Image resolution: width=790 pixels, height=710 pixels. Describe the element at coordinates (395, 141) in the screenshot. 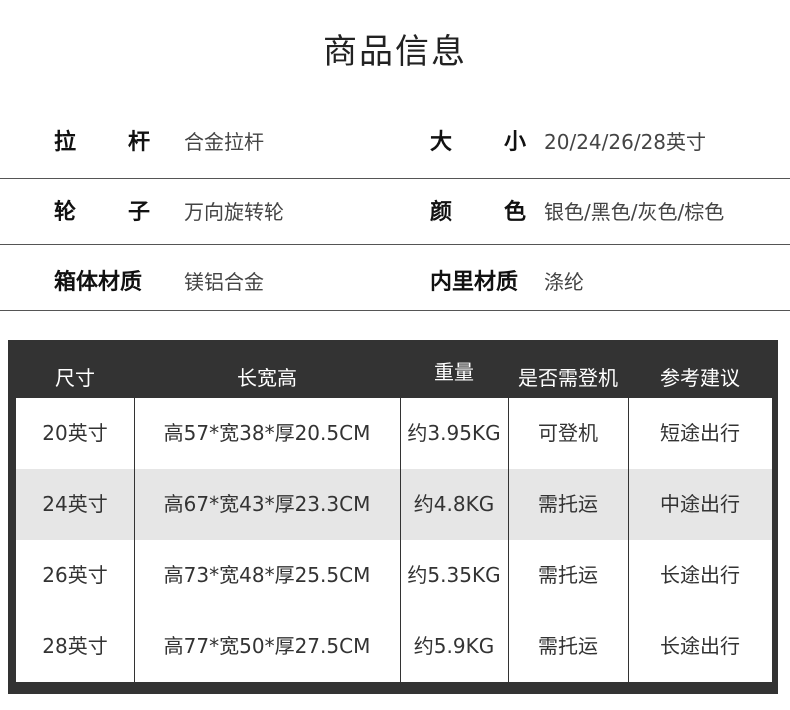

I see `spec-row: 拉 杆 合金拉杆 大 小 20/24/26/28英寸` at that location.